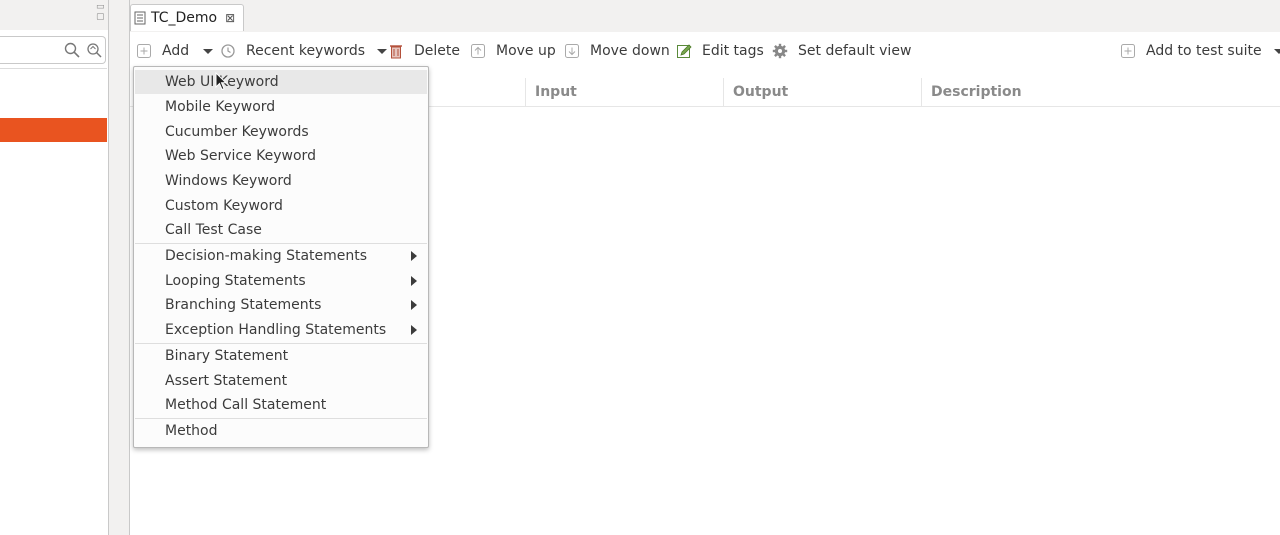 This screenshot has width=1280, height=535. What do you see at coordinates (1204, 51) in the screenshot?
I see `add-to-test-suite-label: Add to test suite` at bounding box center [1204, 51].